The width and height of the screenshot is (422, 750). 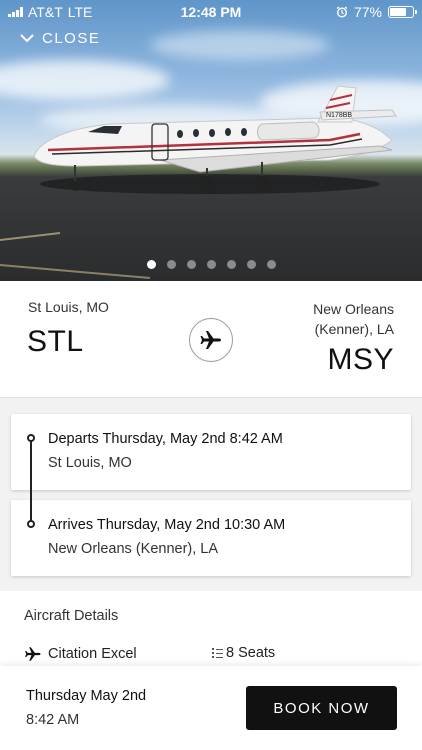 What do you see at coordinates (55, 341) in the screenshot?
I see `origin-airport-code: STL` at bounding box center [55, 341].